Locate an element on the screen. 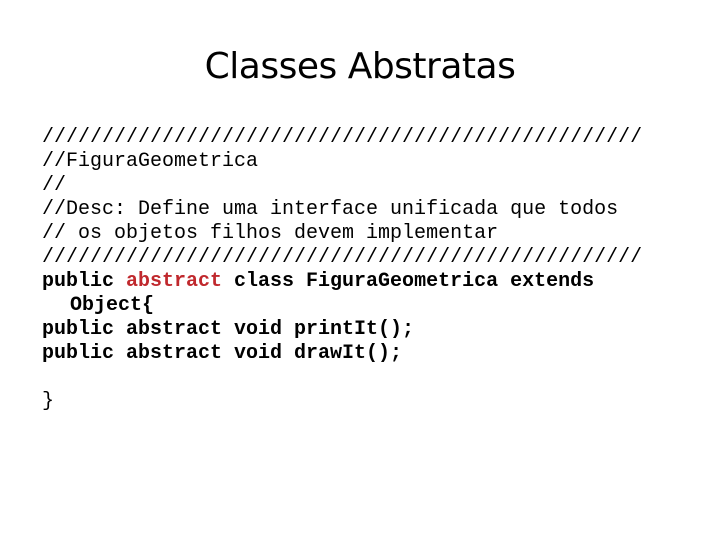  comment-description-cont: // os objetos filhos devem implementar is located at coordinates (270, 233).